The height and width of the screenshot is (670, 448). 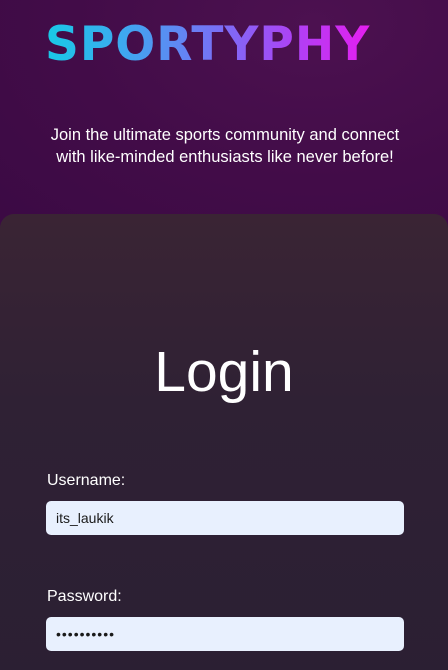 What do you see at coordinates (224, 372) in the screenshot?
I see `login-title: Login` at bounding box center [224, 372].